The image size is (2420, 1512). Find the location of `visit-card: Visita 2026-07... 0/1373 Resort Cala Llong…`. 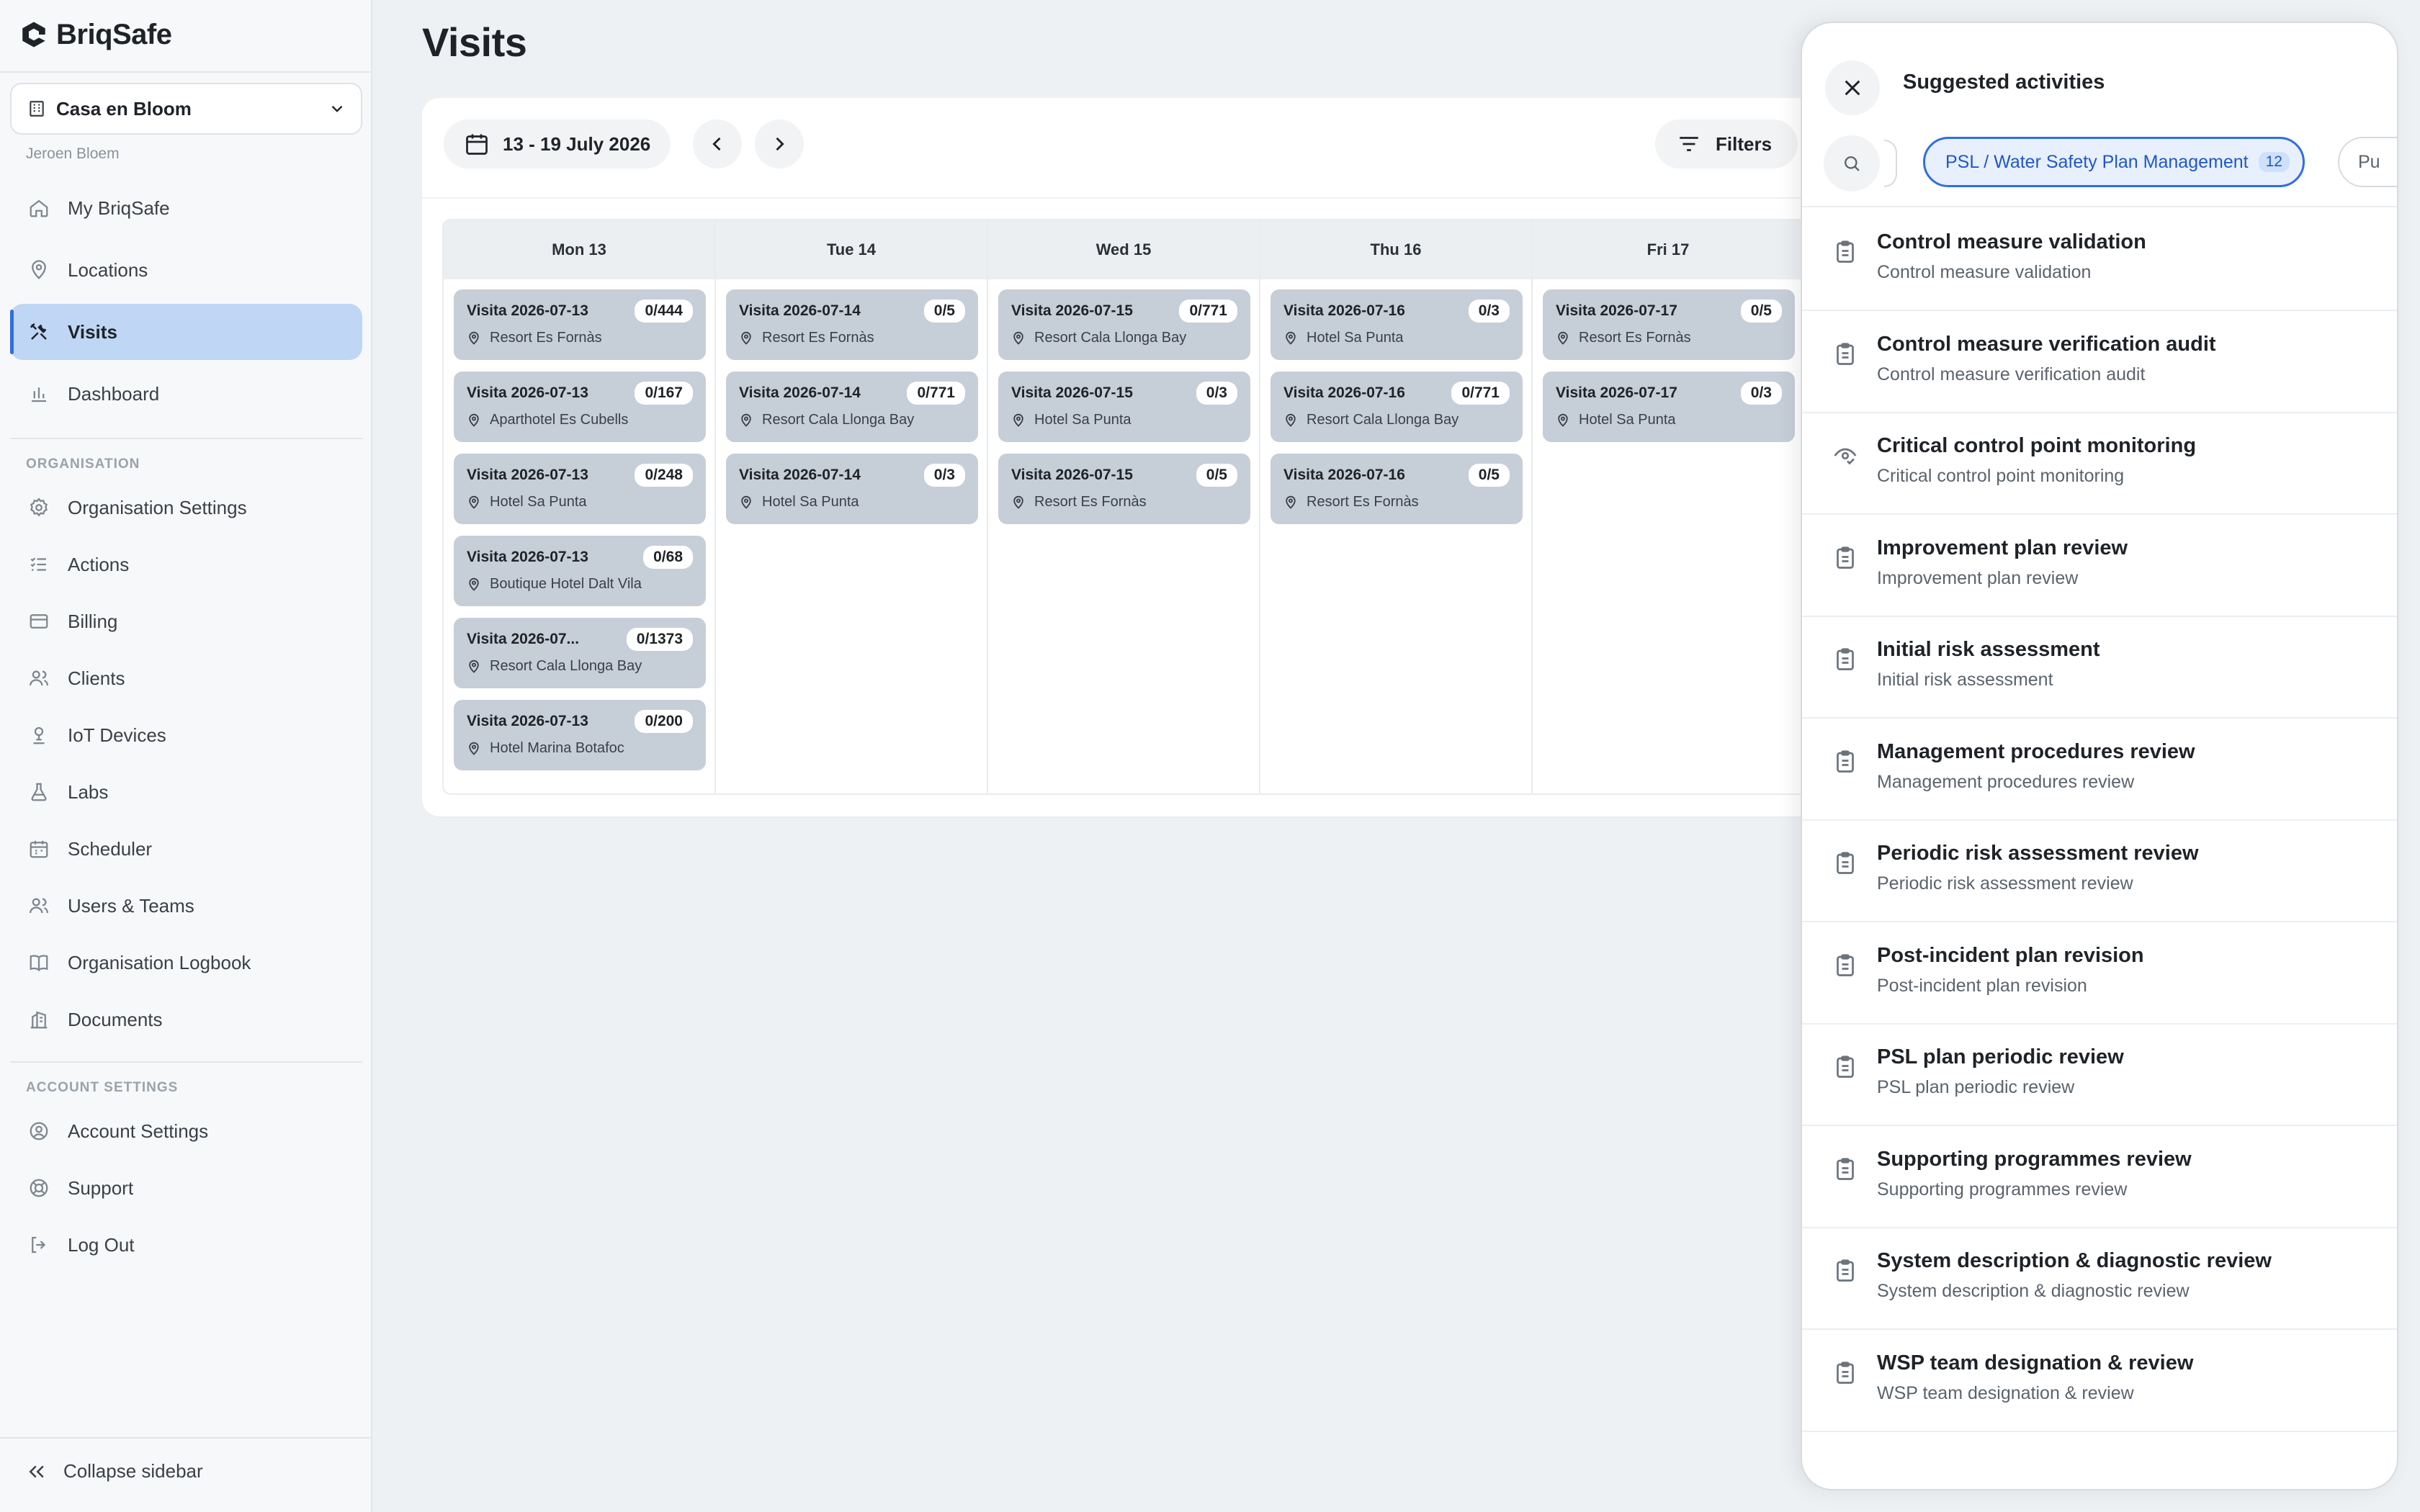

visit-card: Visita 2026-07... 0/1373 Resort Cala Llong… is located at coordinates (580, 653).